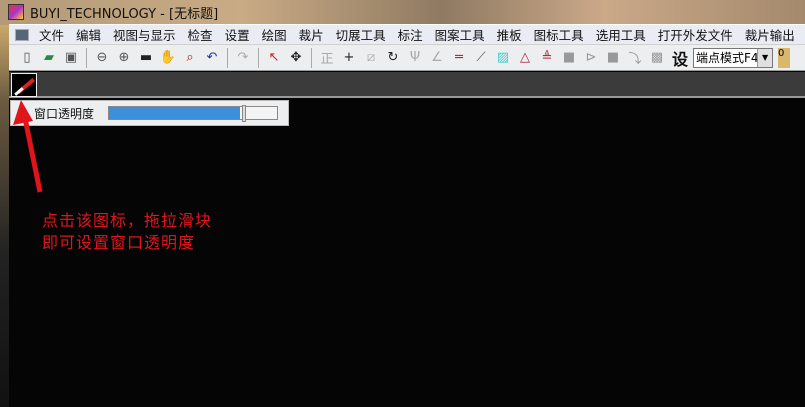 The height and width of the screenshot is (407, 805). What do you see at coordinates (119, 242) in the screenshot?
I see `annotation-line2: 即可设置窗口透明度` at bounding box center [119, 242].